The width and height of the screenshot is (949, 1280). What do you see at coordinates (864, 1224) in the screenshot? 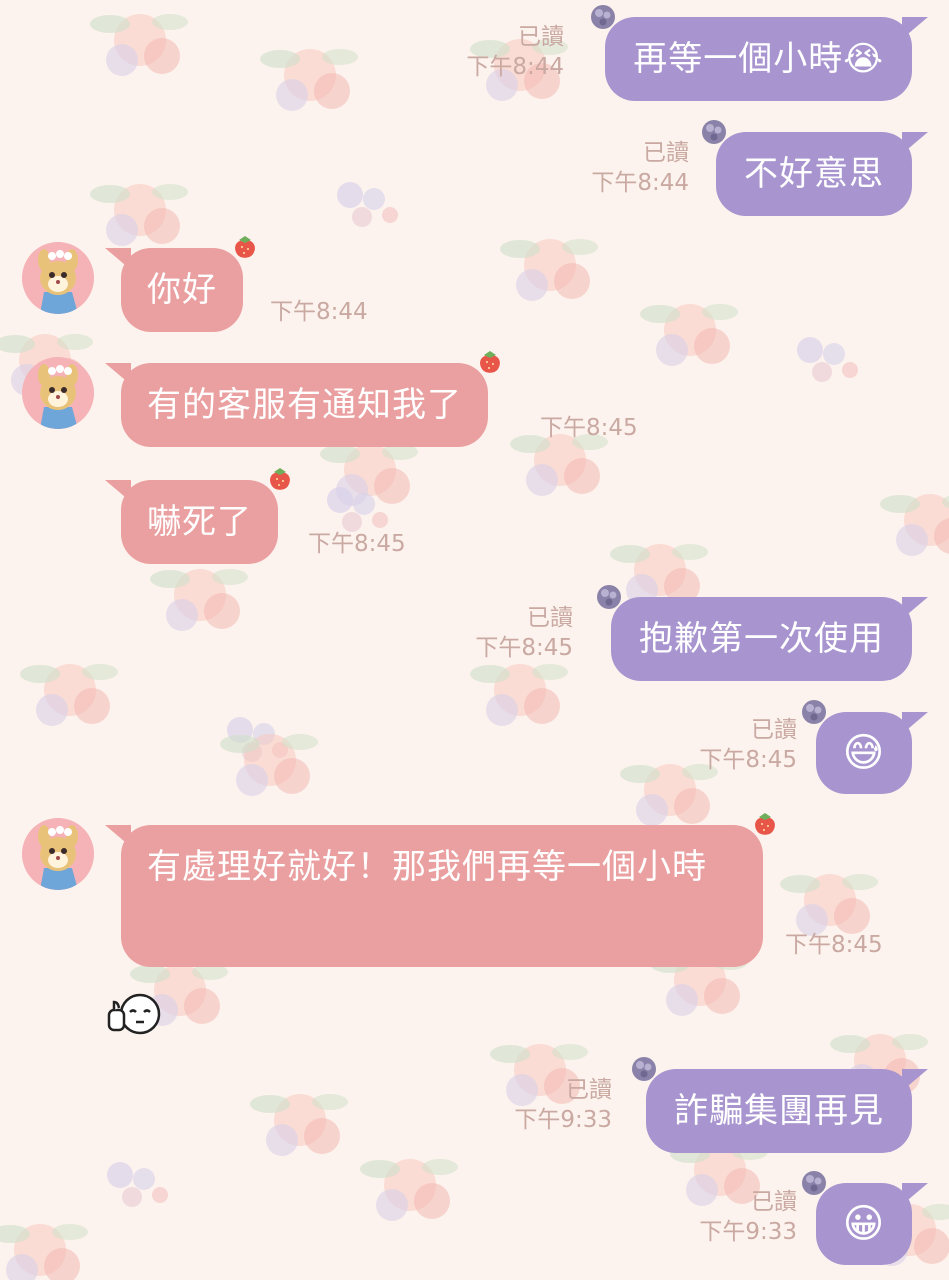
I see `grinning-face-emoji: 😀` at bounding box center [864, 1224].